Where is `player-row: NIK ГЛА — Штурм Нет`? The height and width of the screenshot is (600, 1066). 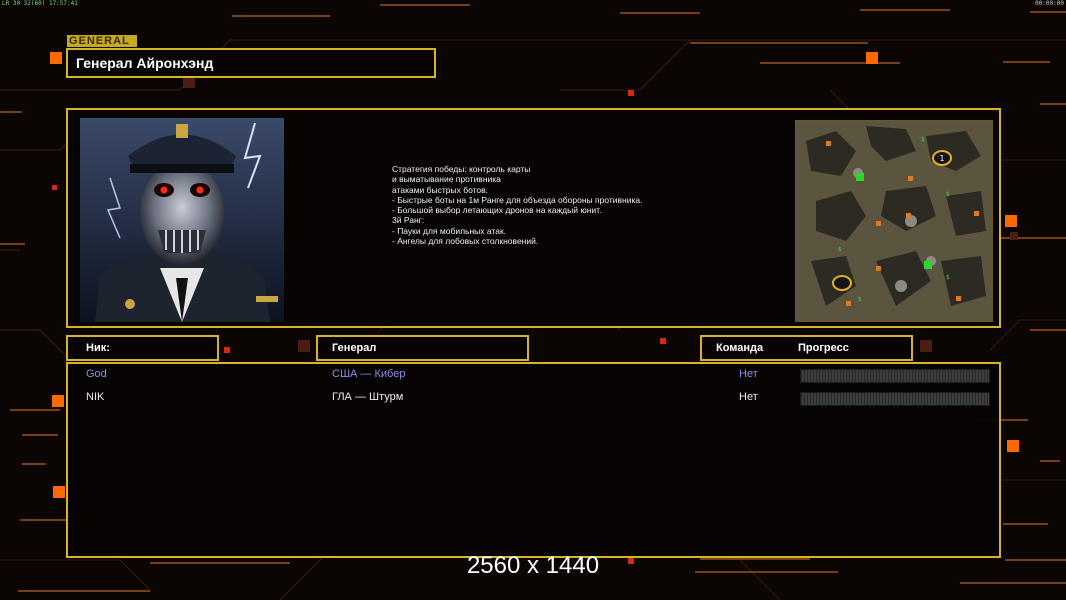 player-row: NIK ГЛА — Штурм Нет is located at coordinates (533, 400).